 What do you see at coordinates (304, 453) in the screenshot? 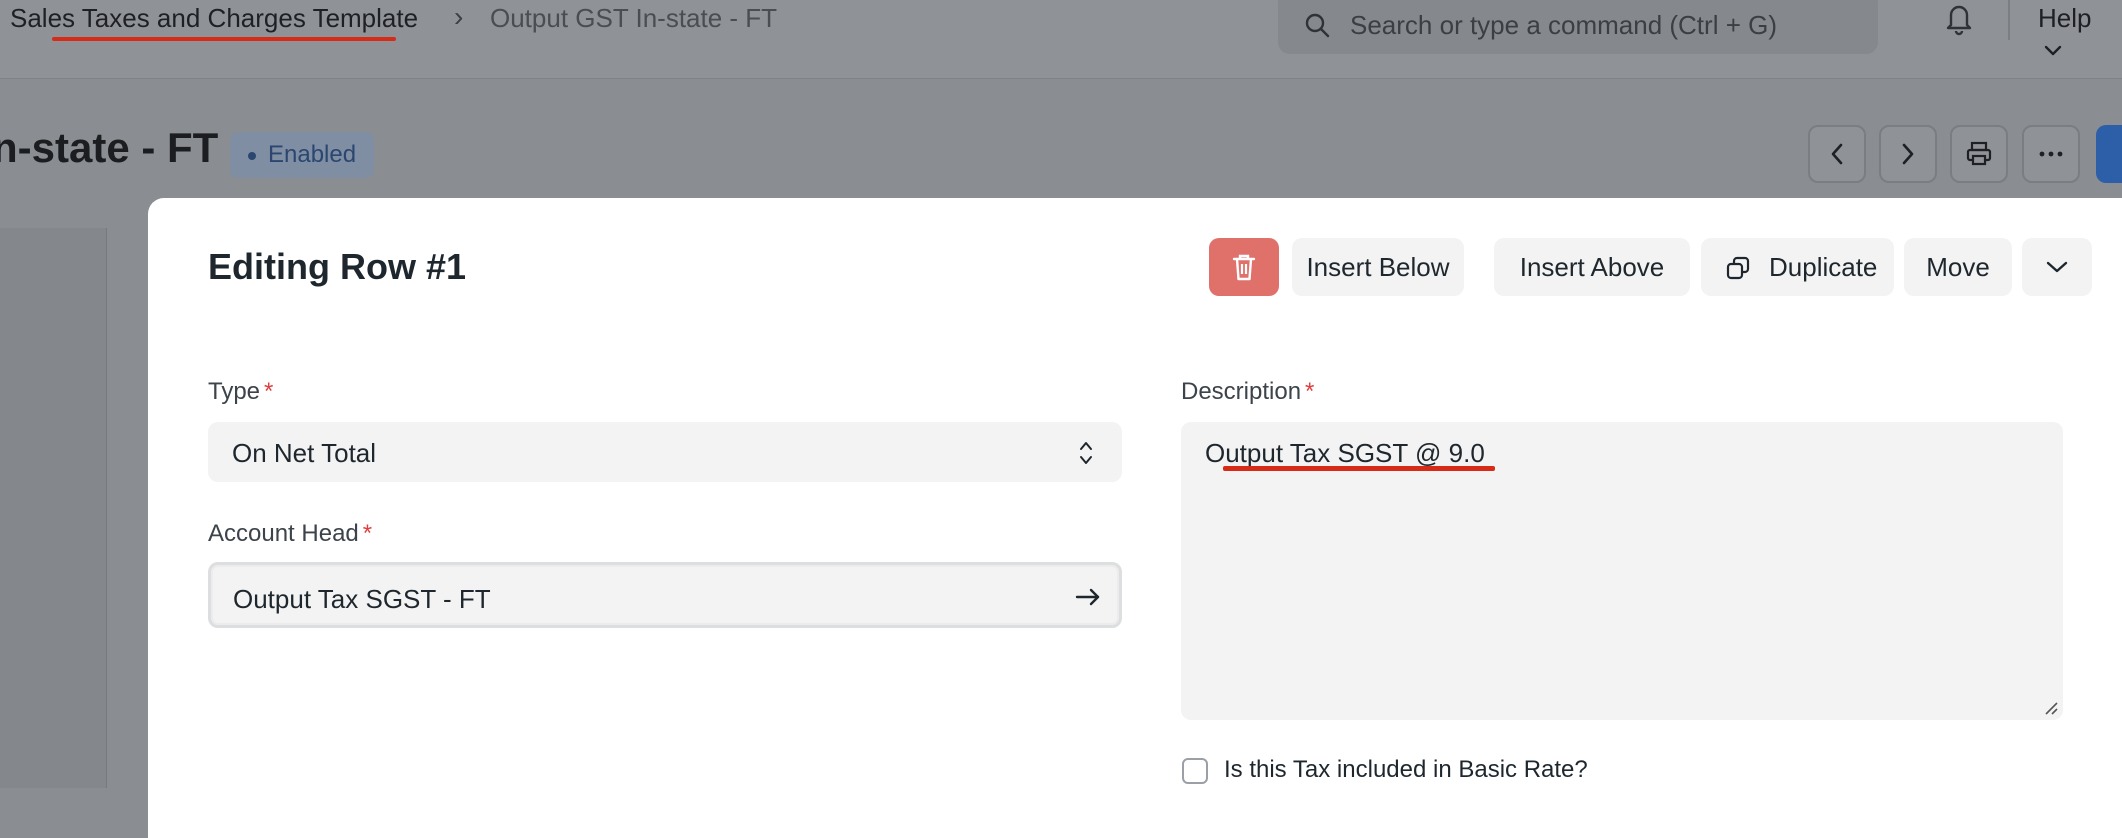
I see `type-value: On Net Total` at bounding box center [304, 453].